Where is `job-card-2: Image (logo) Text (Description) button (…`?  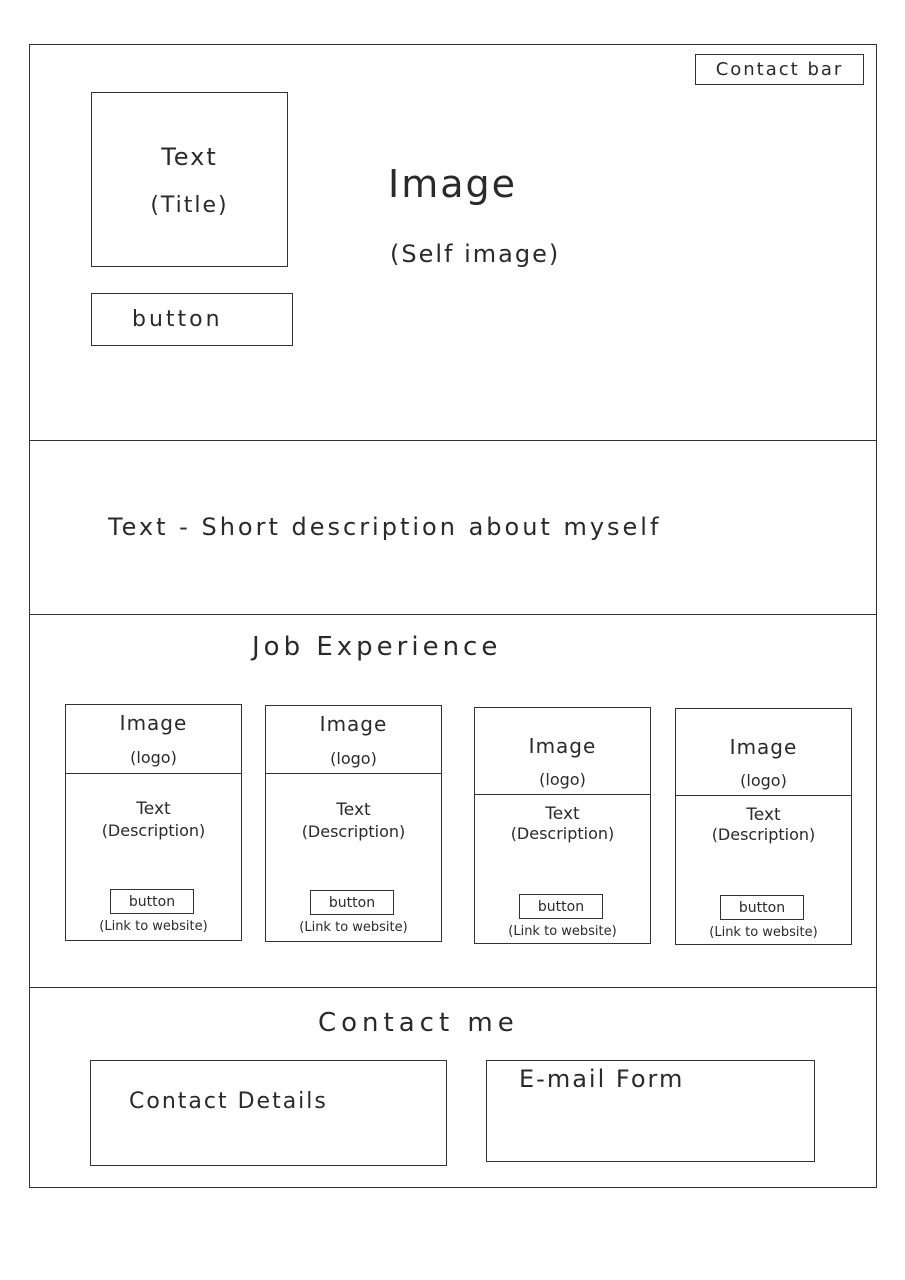
job-card-2: Image (logo) Text (Description) button (… is located at coordinates (353, 823).